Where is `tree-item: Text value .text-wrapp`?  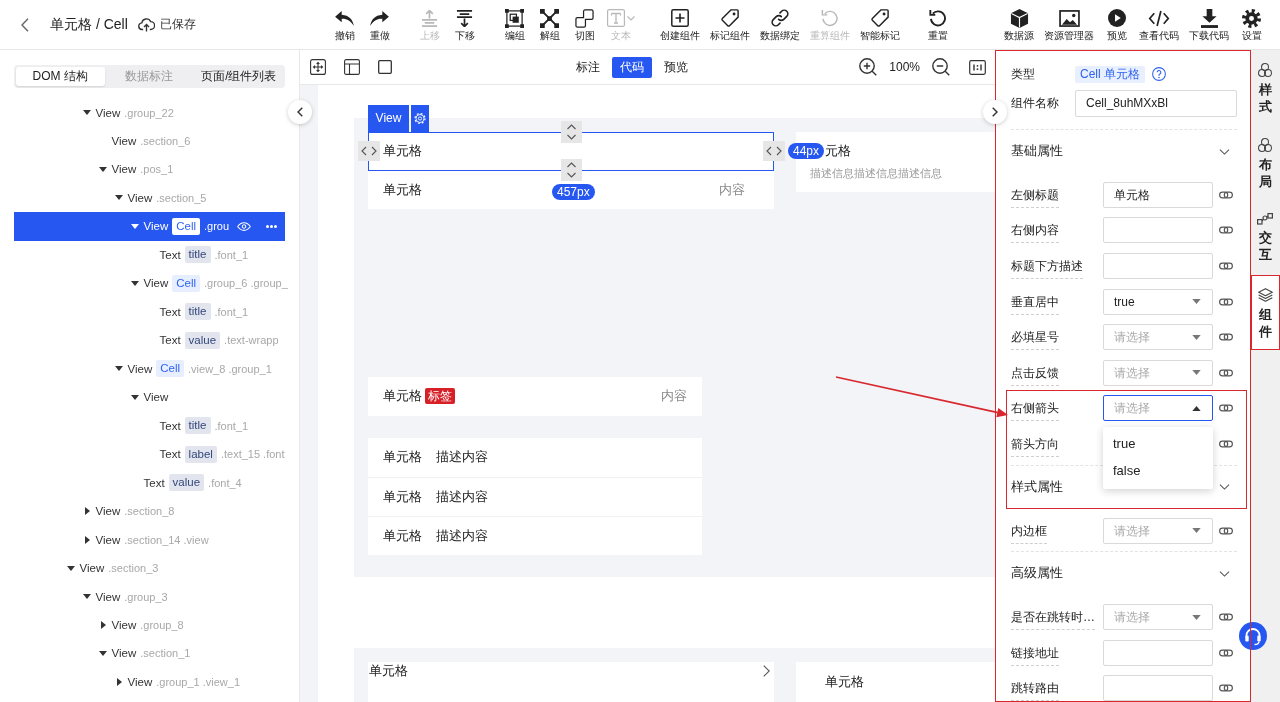
tree-item: Text value .text-wrapp is located at coordinates (149, 340).